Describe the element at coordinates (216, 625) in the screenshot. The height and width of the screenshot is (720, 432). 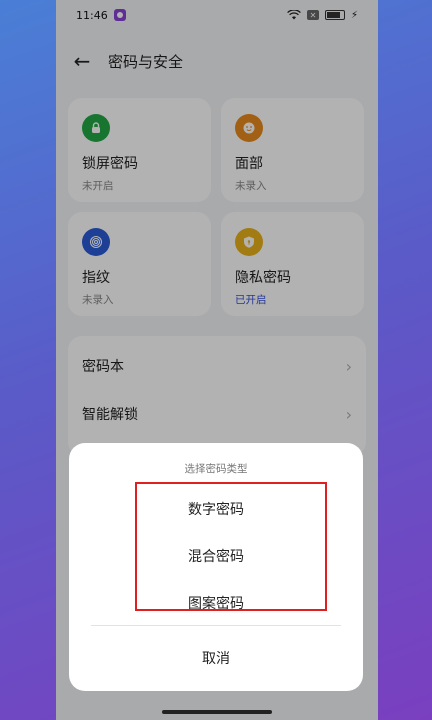
I see `divider` at that location.